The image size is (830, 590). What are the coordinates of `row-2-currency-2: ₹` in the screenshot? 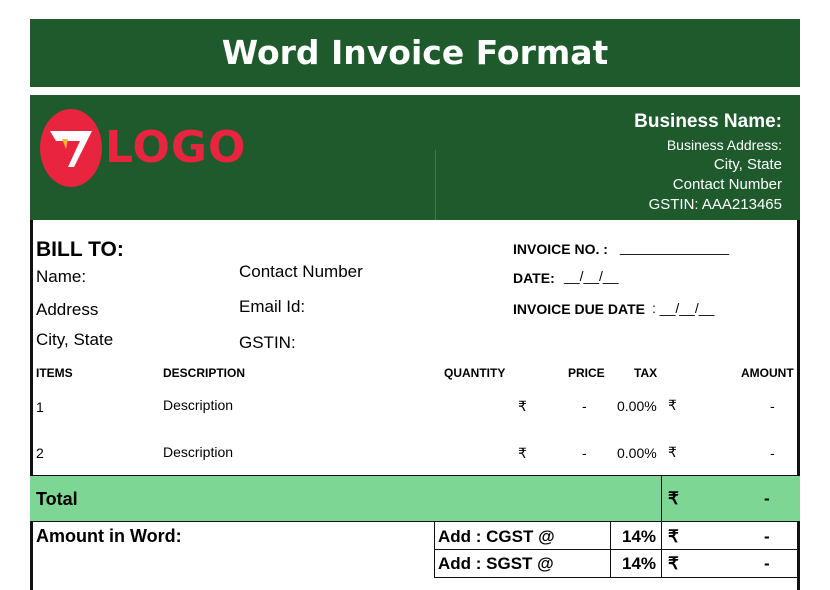 It's located at (672, 452).